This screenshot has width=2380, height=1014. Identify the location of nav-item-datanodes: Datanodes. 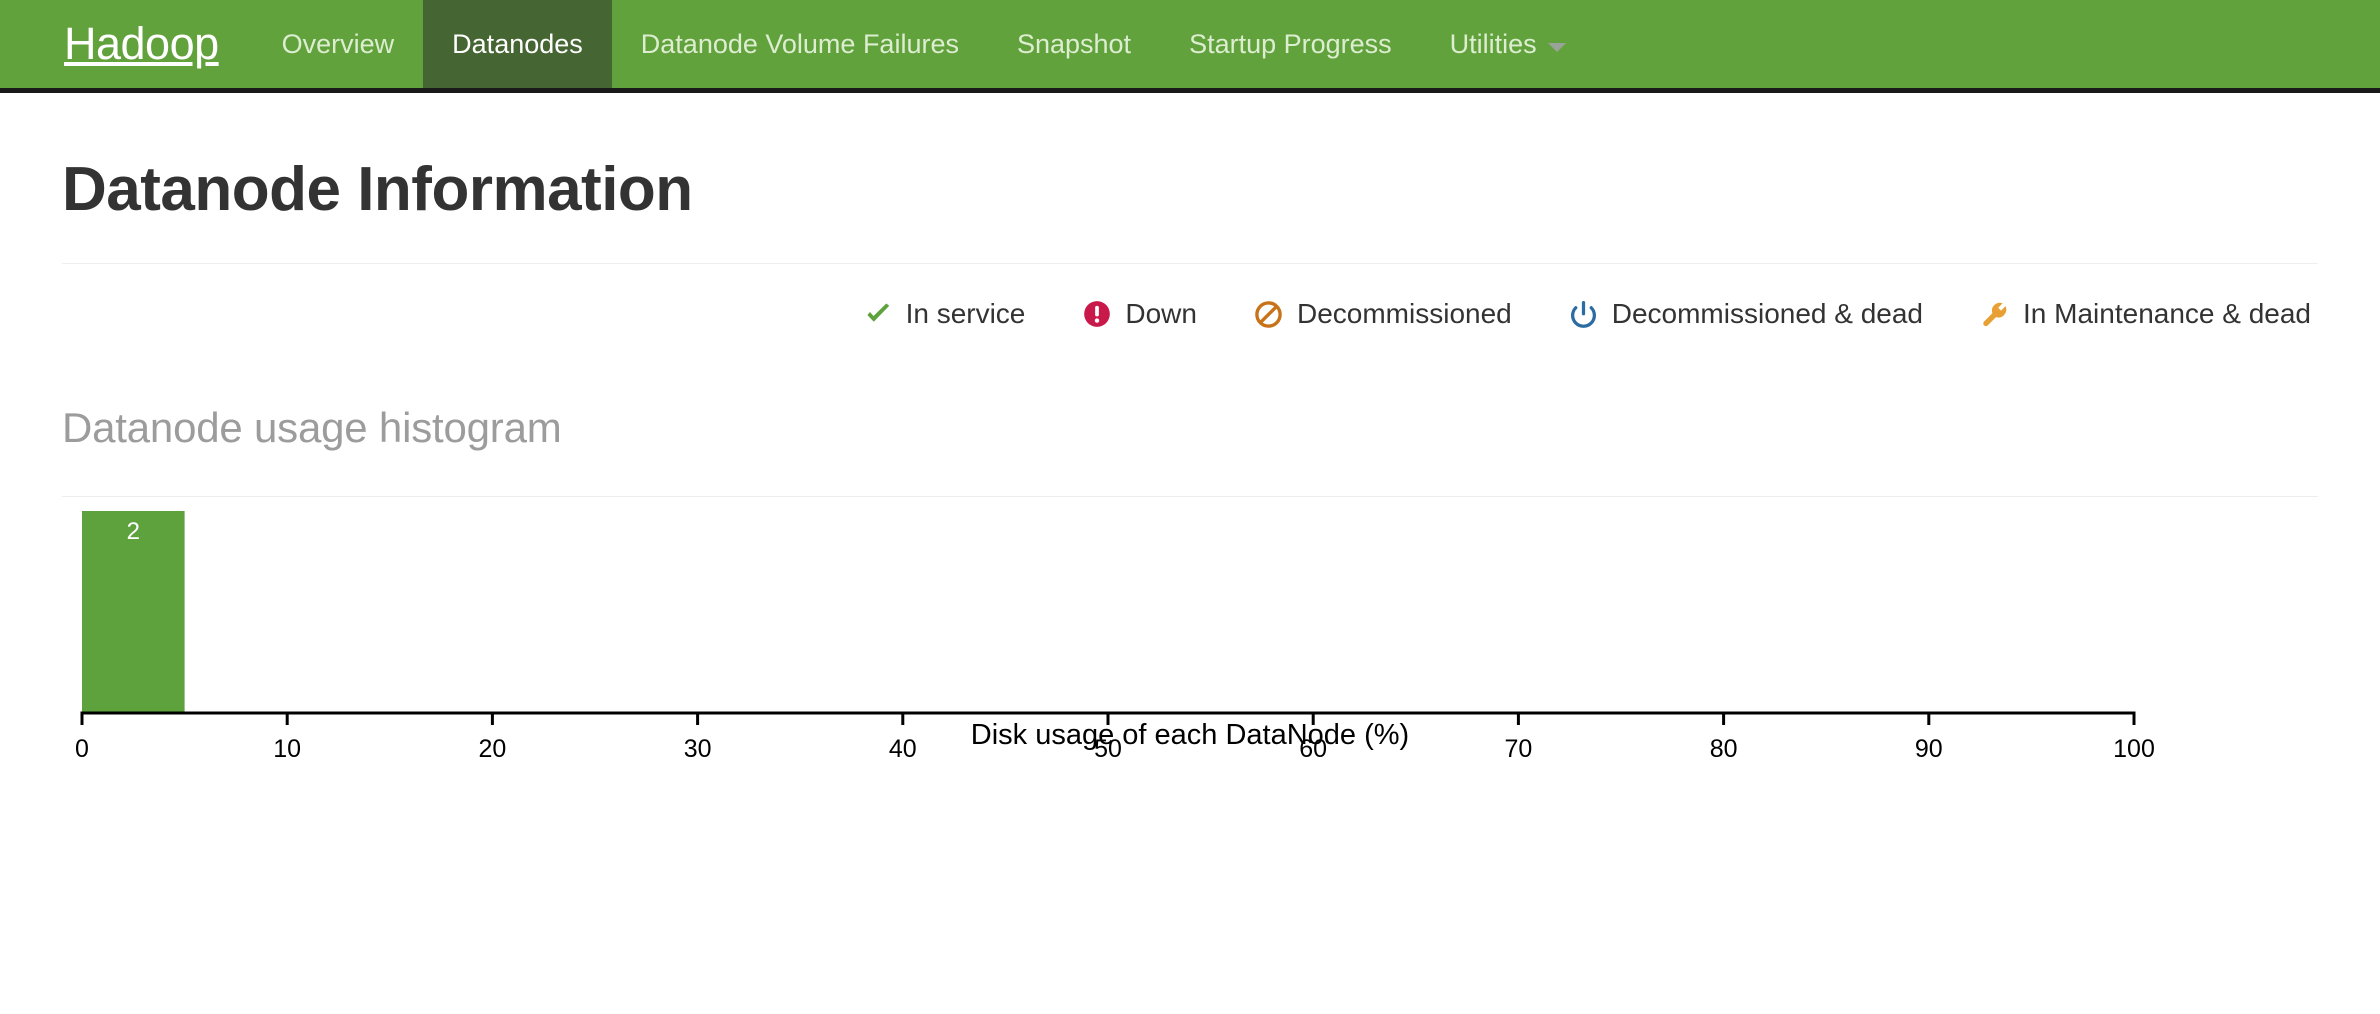
(517, 44).